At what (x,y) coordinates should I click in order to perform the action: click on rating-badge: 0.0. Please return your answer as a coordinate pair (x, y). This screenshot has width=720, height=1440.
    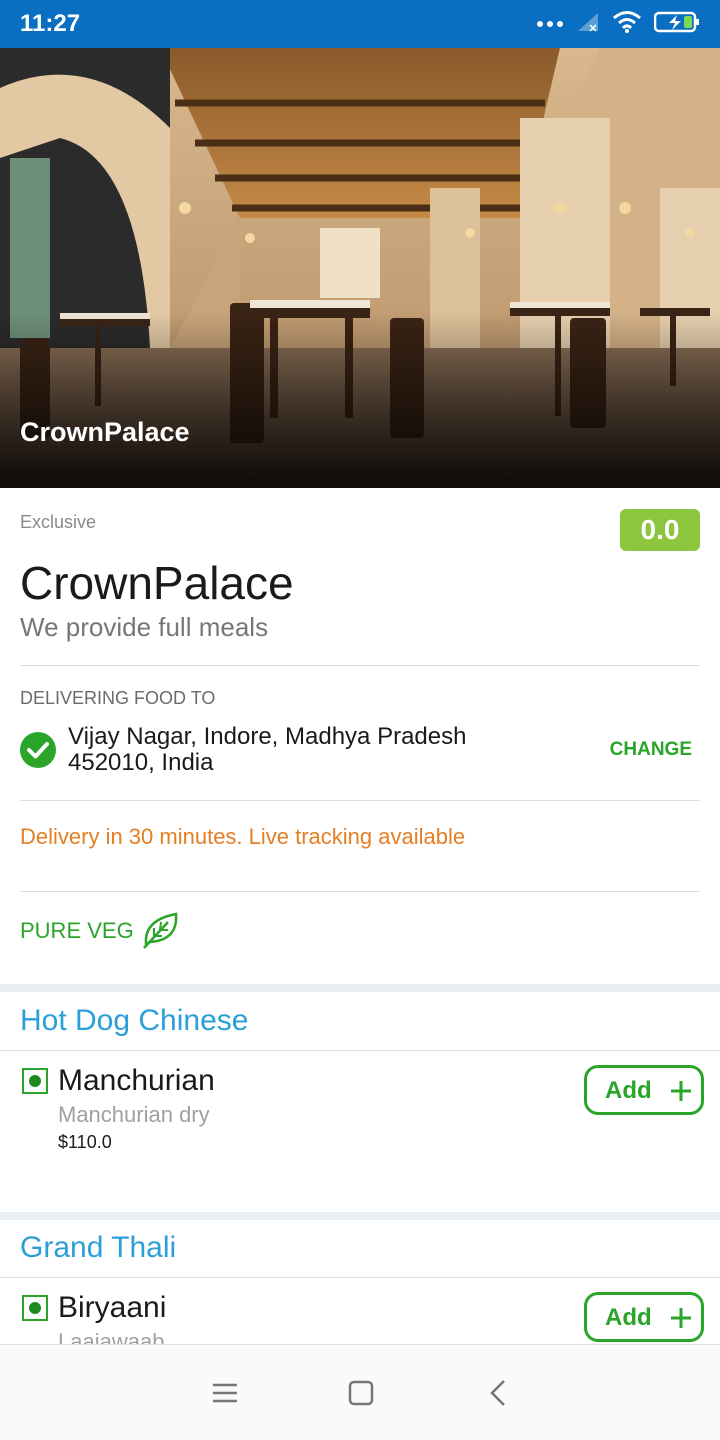
    Looking at the image, I should click on (660, 530).